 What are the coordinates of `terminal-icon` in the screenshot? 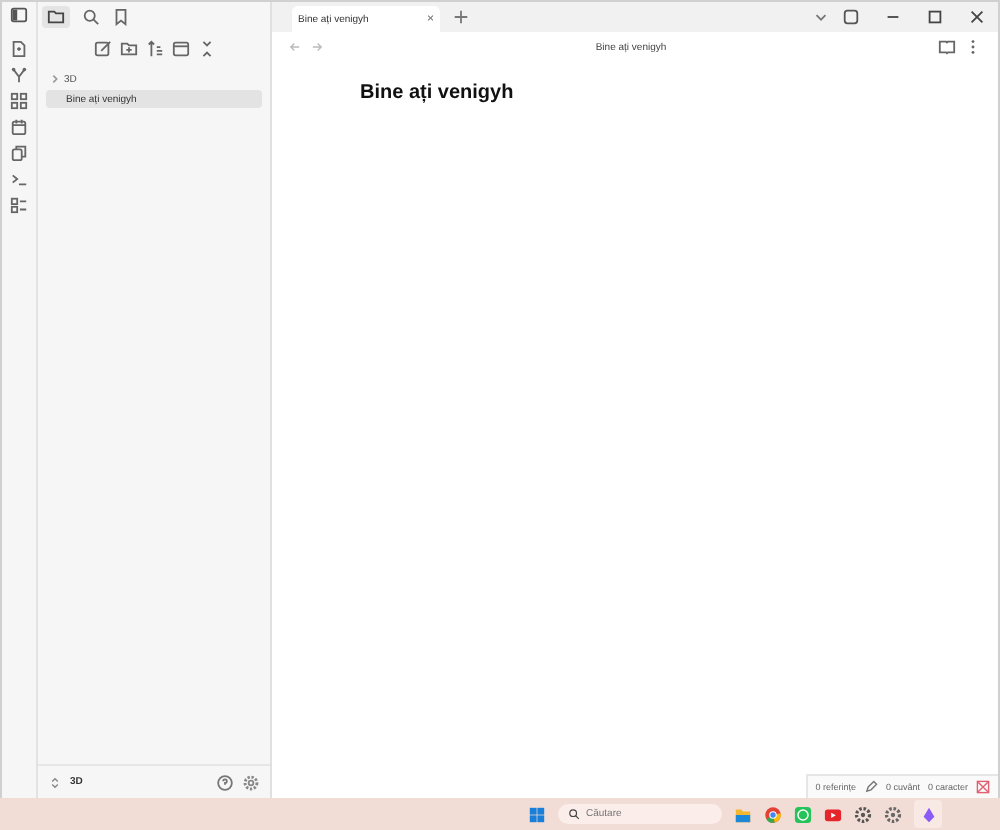 It's located at (19, 179).